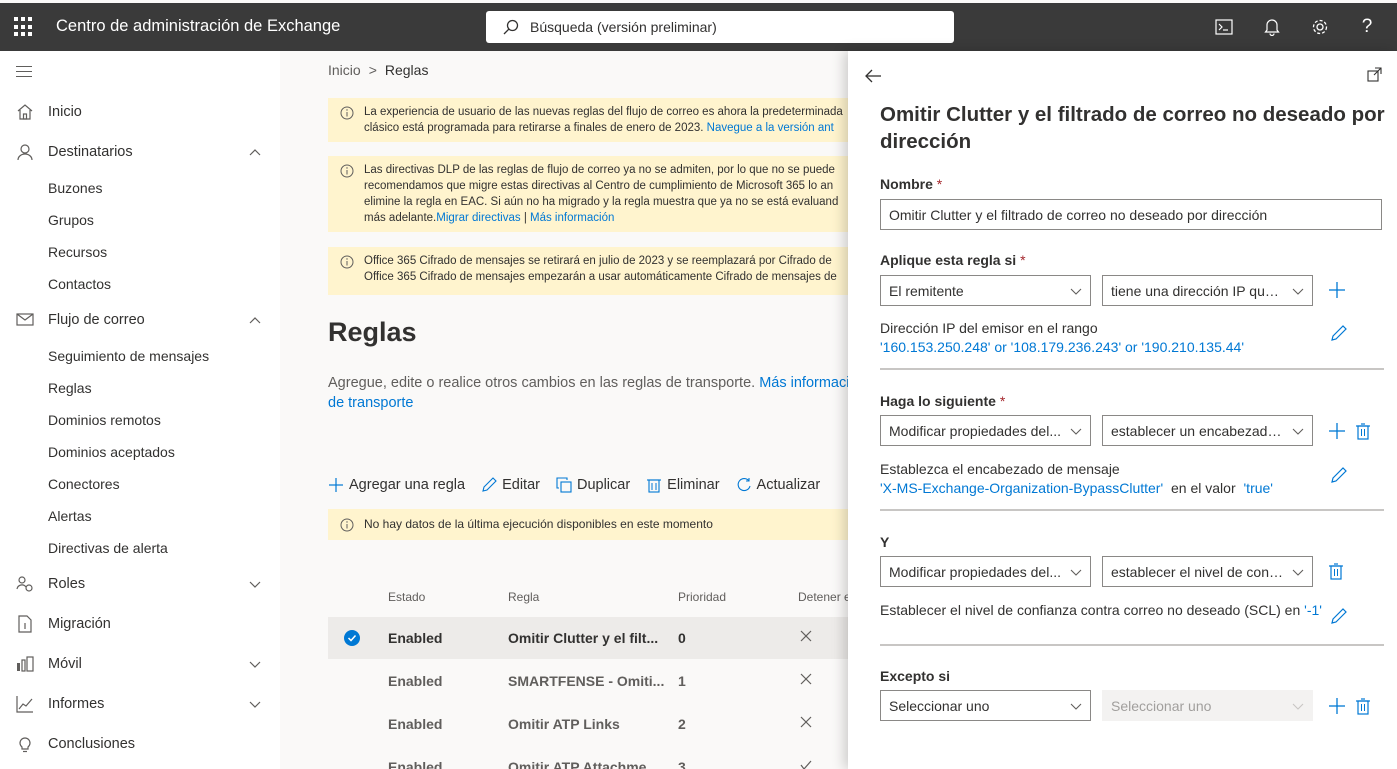 The width and height of the screenshot is (1397, 769). Describe the element at coordinates (1337, 431) in the screenshot. I see `add-action-icon` at that location.